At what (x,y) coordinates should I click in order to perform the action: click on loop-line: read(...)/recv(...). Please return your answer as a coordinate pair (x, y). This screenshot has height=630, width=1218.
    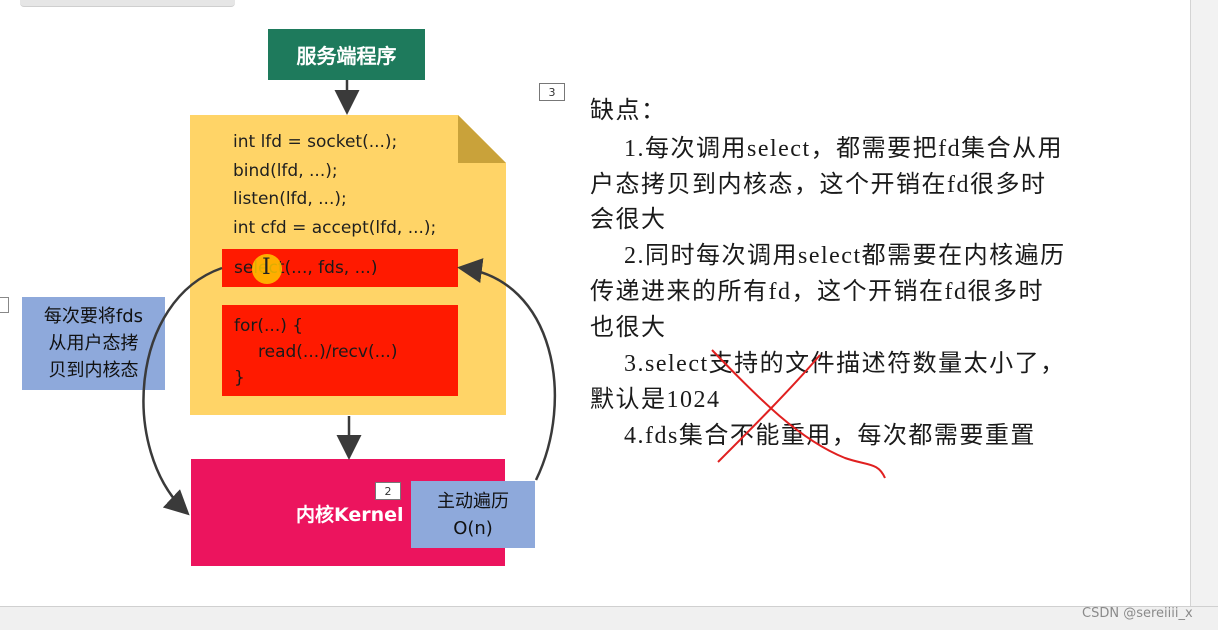
    Looking at the image, I should click on (328, 352).